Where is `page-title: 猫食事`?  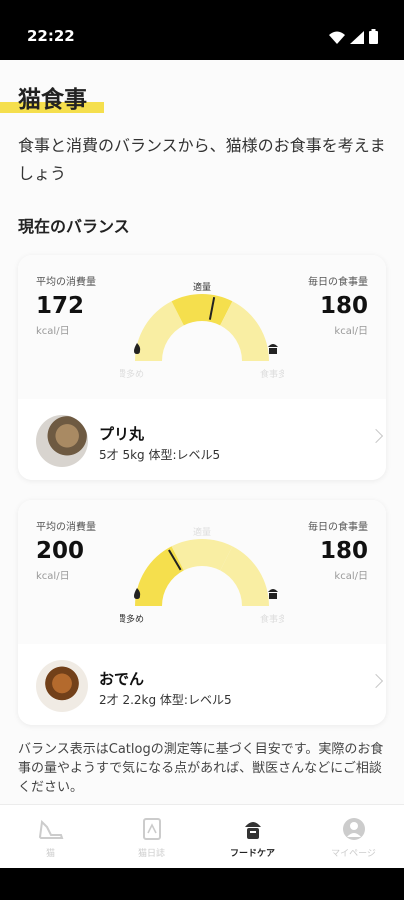
page-title: 猫食事 is located at coordinates (52, 100).